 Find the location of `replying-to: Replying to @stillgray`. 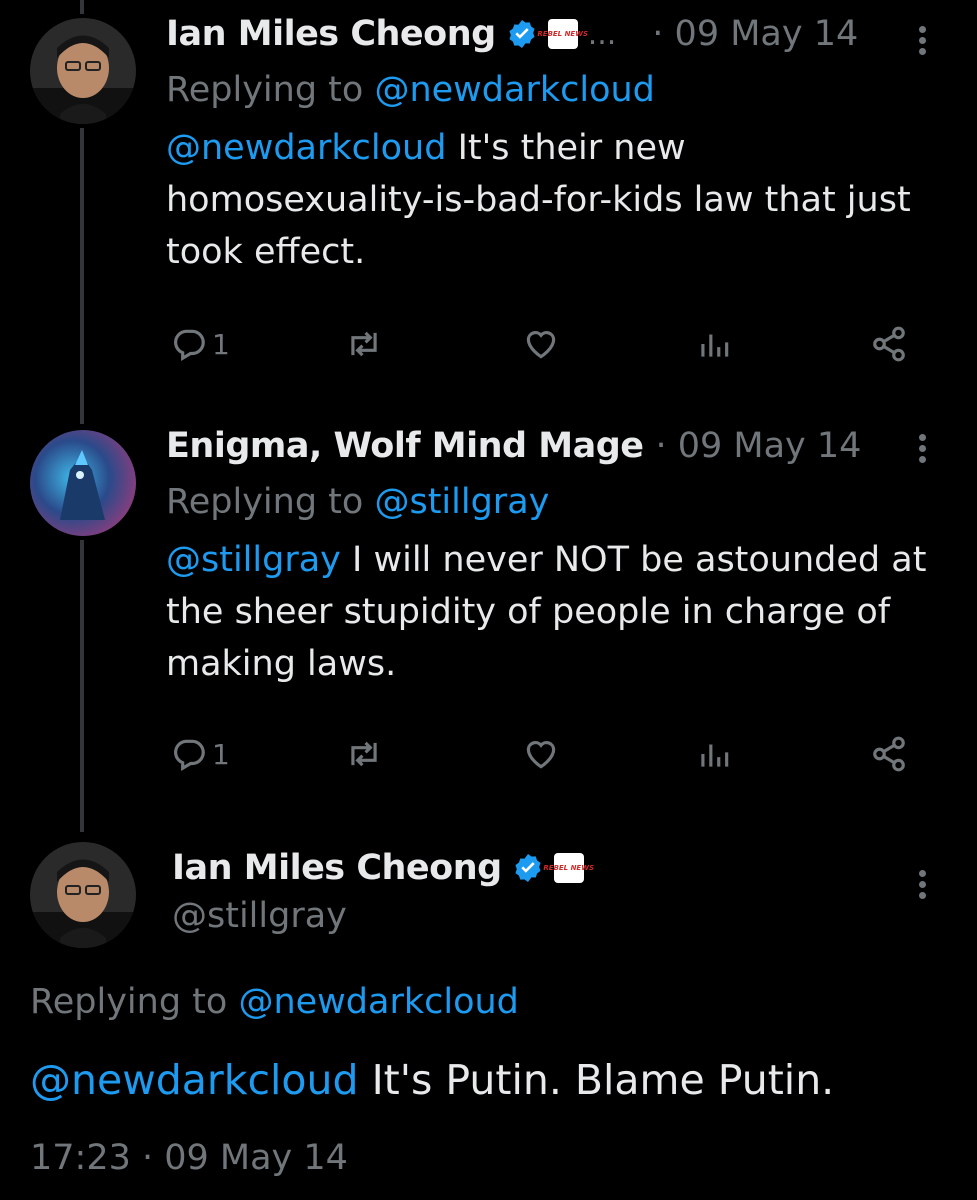

replying-to: Replying to @stillgray is located at coordinates (358, 502).